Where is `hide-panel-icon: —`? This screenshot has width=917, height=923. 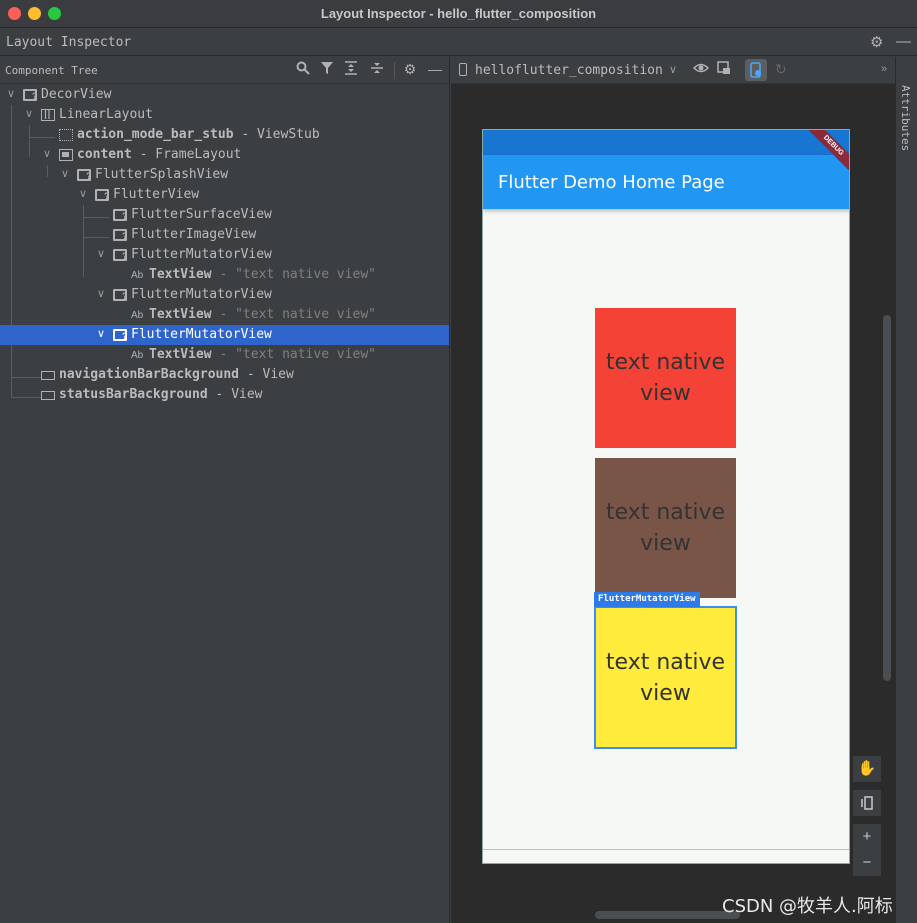
hide-panel-icon: — is located at coordinates (435, 69).